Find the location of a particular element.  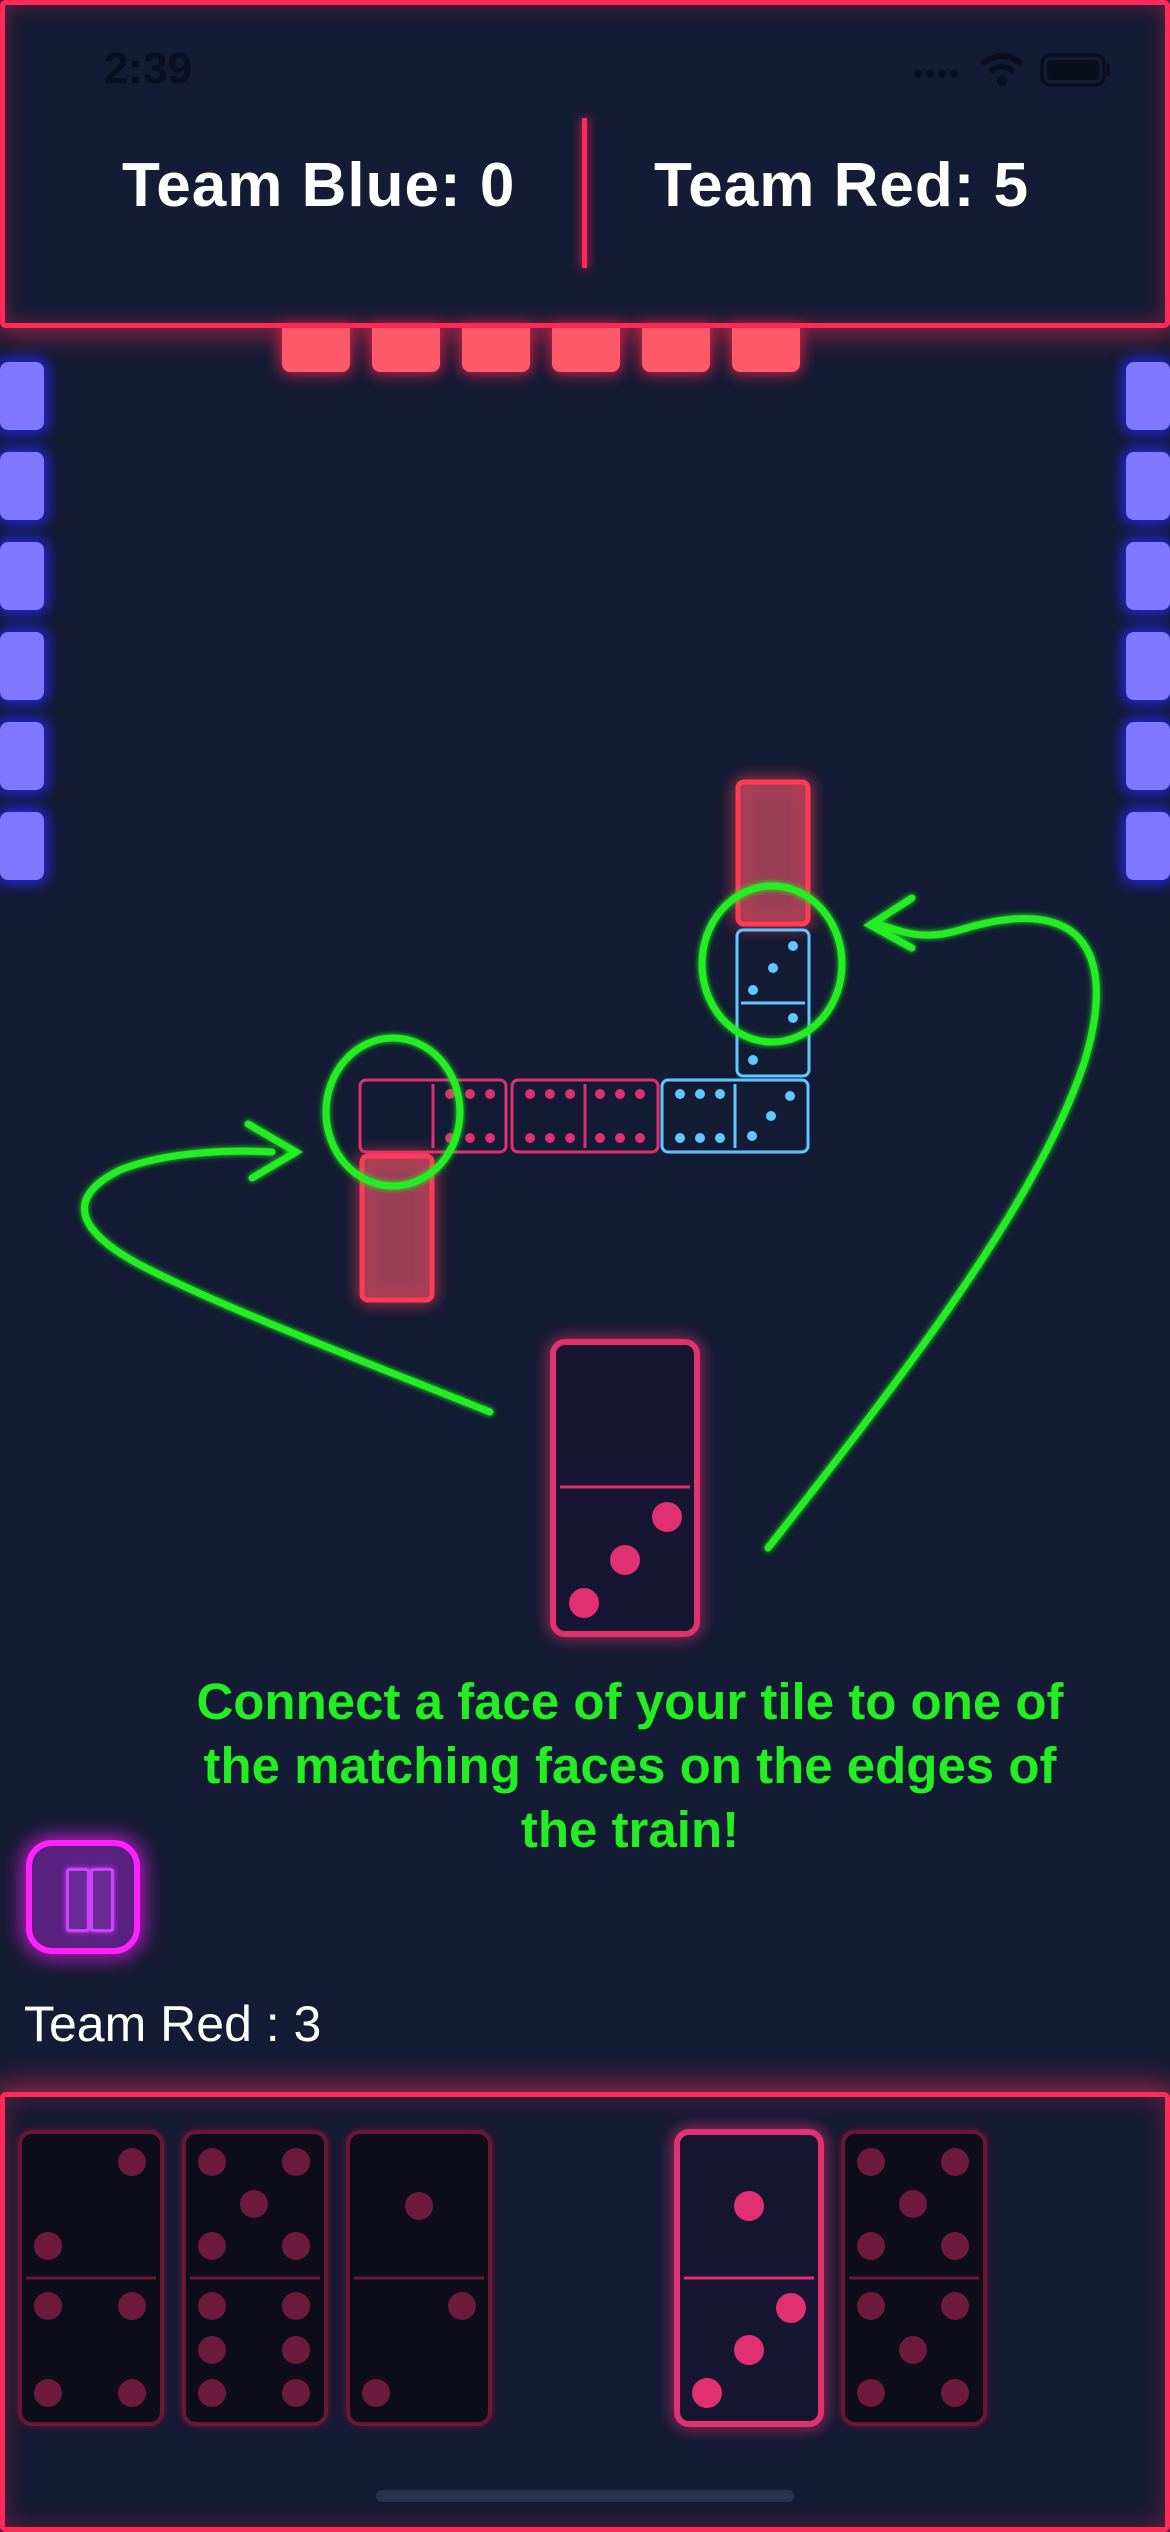

turn-label: Team Red : 3 is located at coordinates (173, 2024).